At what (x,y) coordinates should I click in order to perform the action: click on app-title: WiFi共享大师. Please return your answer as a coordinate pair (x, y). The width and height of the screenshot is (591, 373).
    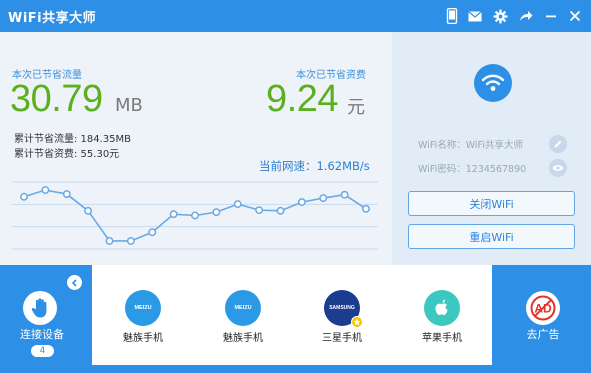
    Looking at the image, I should click on (52, 18).